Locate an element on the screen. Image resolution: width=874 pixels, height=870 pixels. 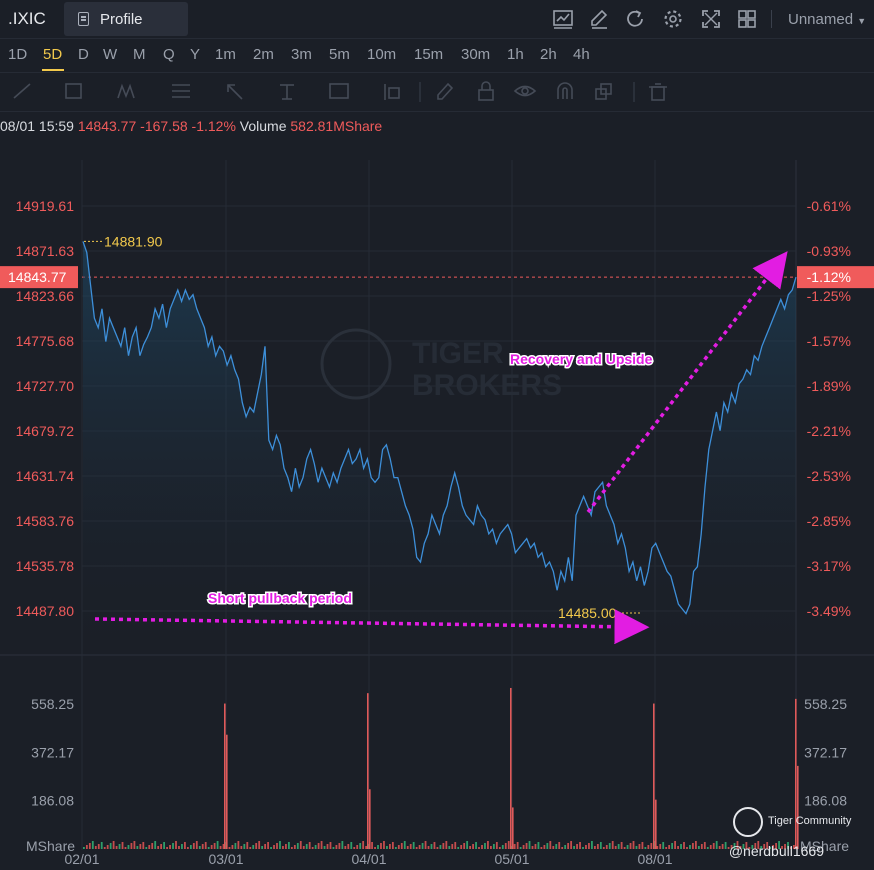
timeframe-30m: 30m is located at coordinates (475, 54).